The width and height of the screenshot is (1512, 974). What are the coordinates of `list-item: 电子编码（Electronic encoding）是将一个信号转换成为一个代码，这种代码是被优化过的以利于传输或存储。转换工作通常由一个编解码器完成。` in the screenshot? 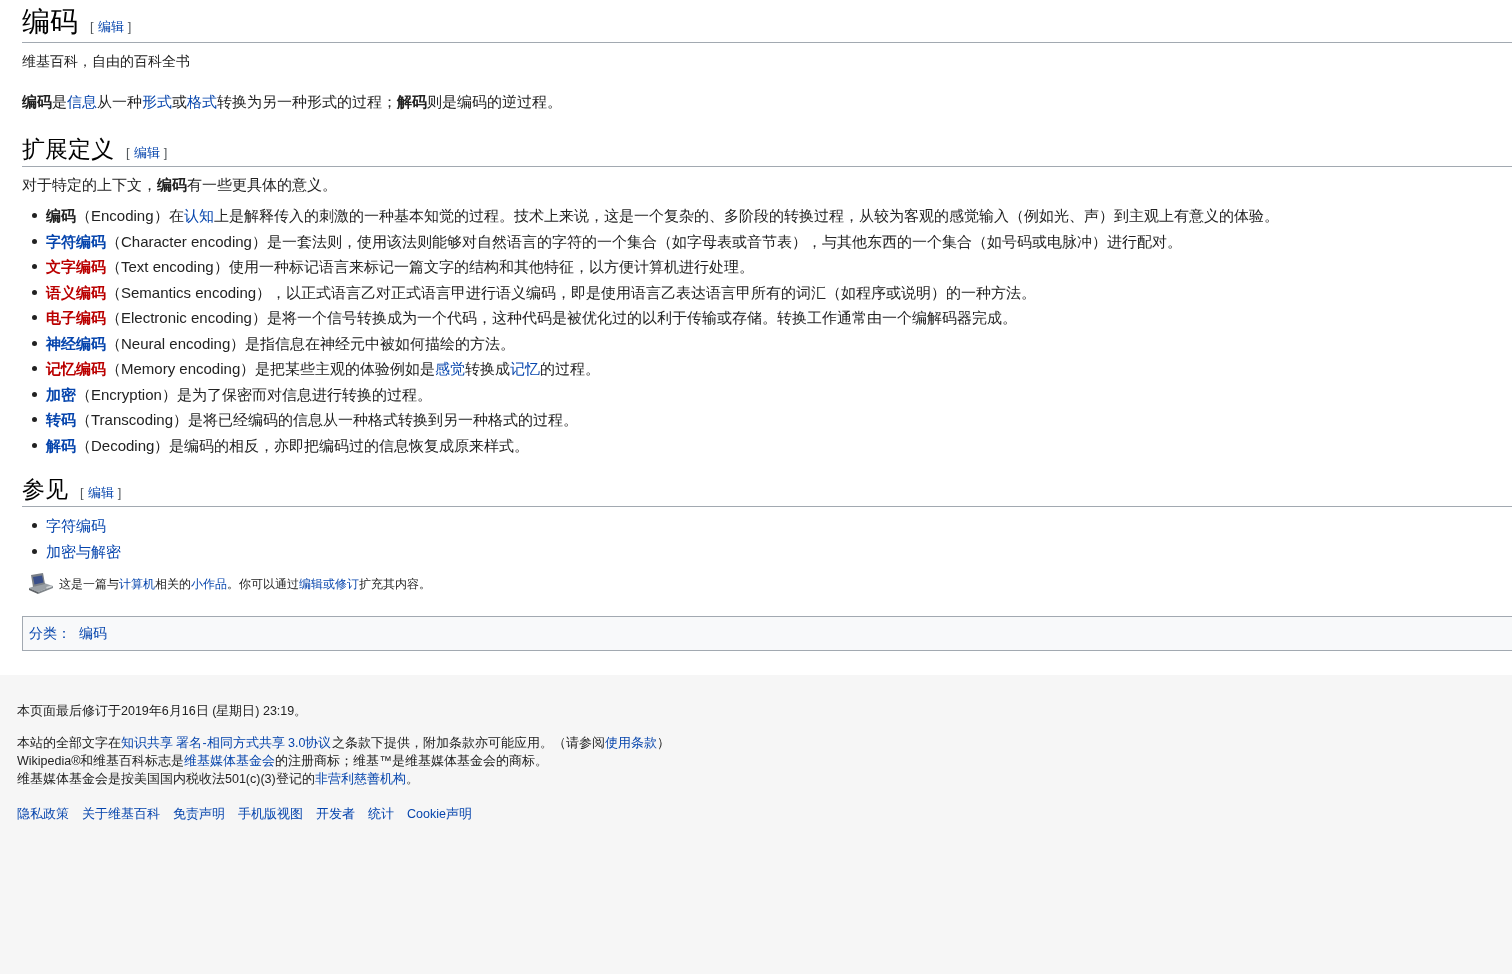 It's located at (531, 318).